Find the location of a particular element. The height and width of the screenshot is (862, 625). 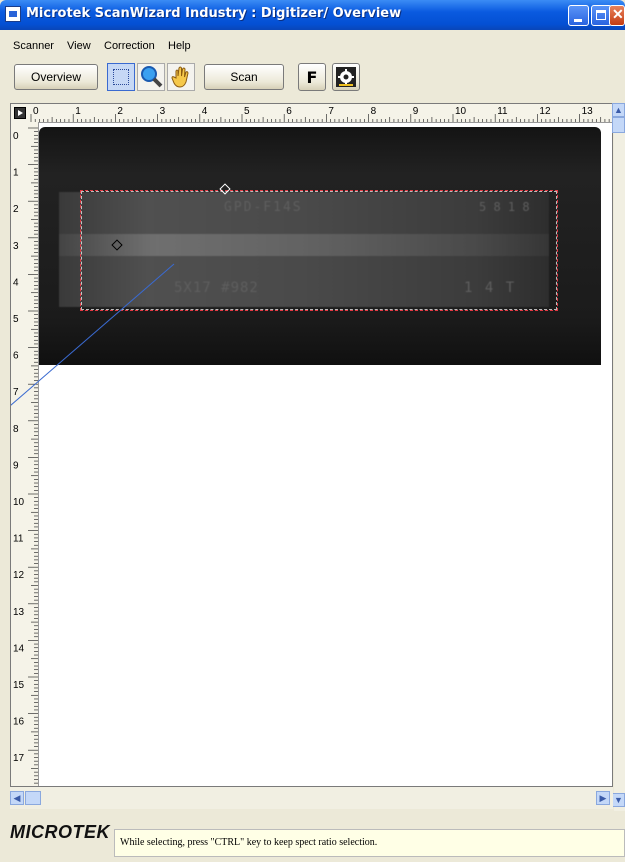

left-ruler-label: 7 is located at coordinates (16, 392).